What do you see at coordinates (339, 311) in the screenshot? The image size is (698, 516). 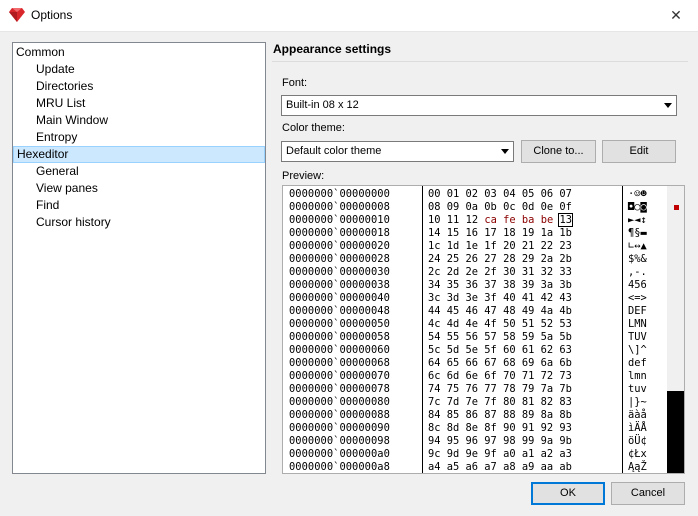 I see `address-row: 0000000`00000048` at bounding box center [339, 311].